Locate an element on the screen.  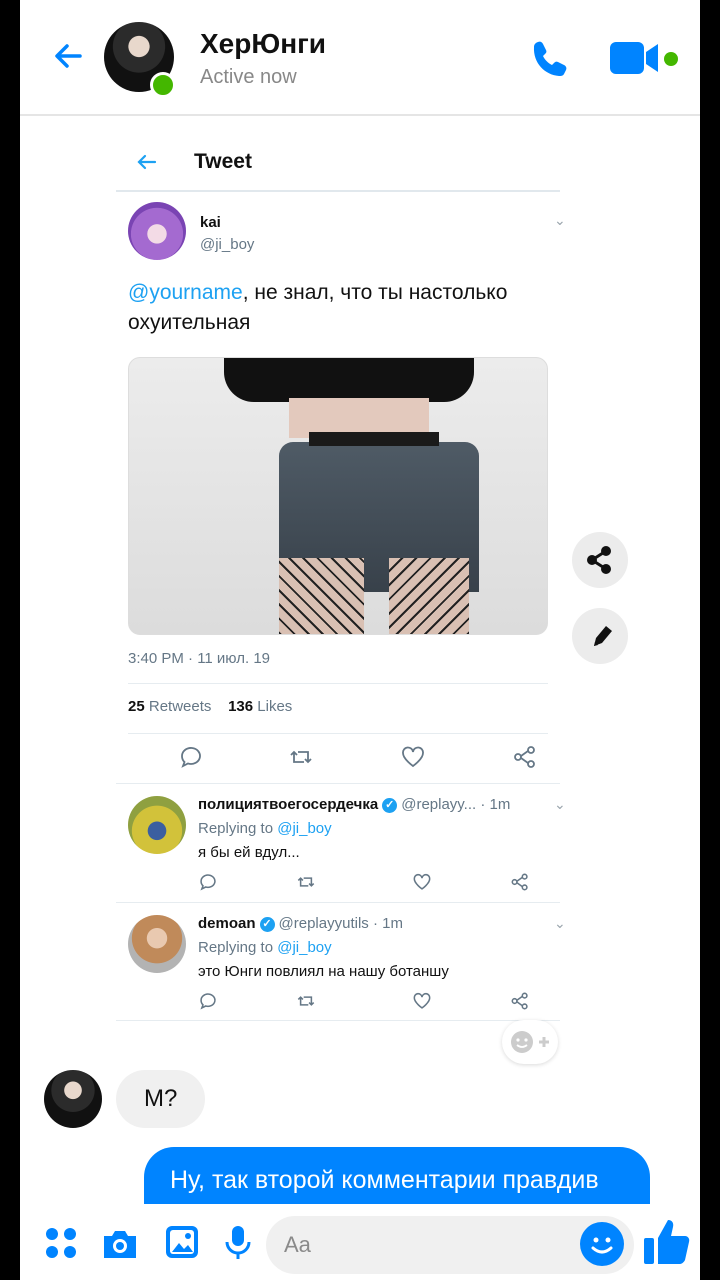
online-indicator is located at coordinates (163, 85).